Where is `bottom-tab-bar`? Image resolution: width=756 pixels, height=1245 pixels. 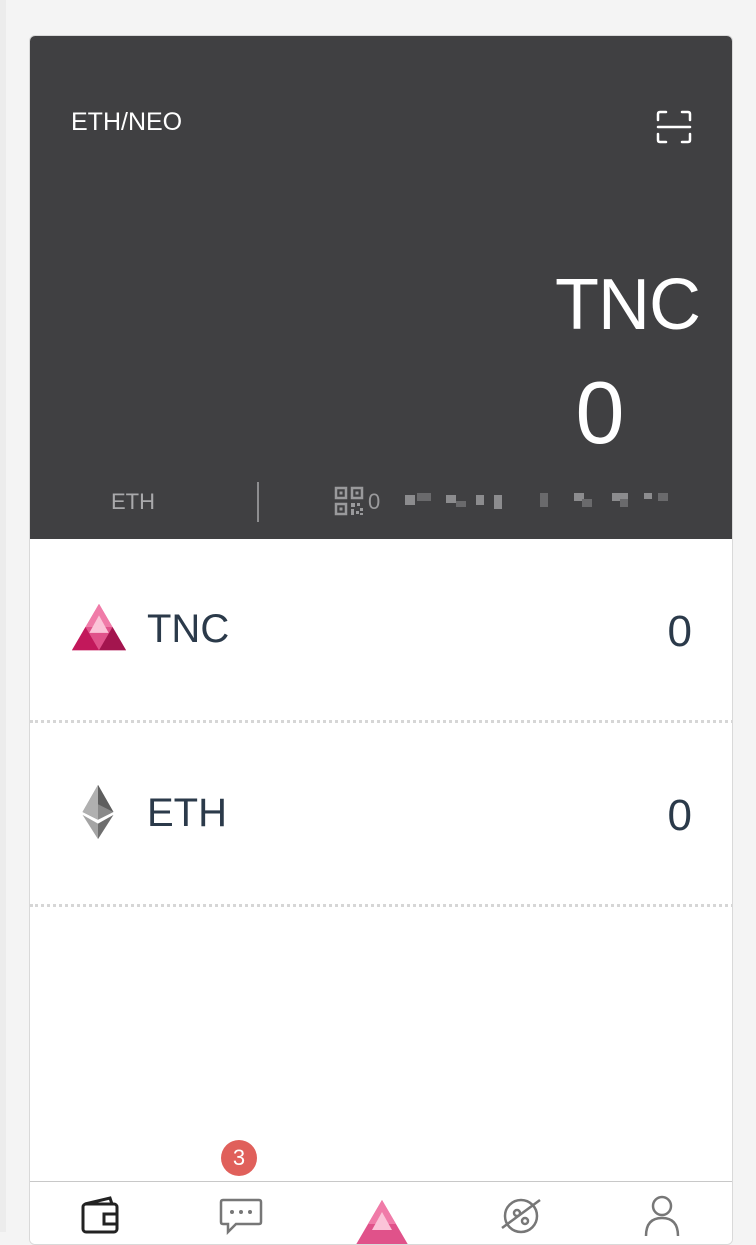
bottom-tab-bar is located at coordinates (381, 1213).